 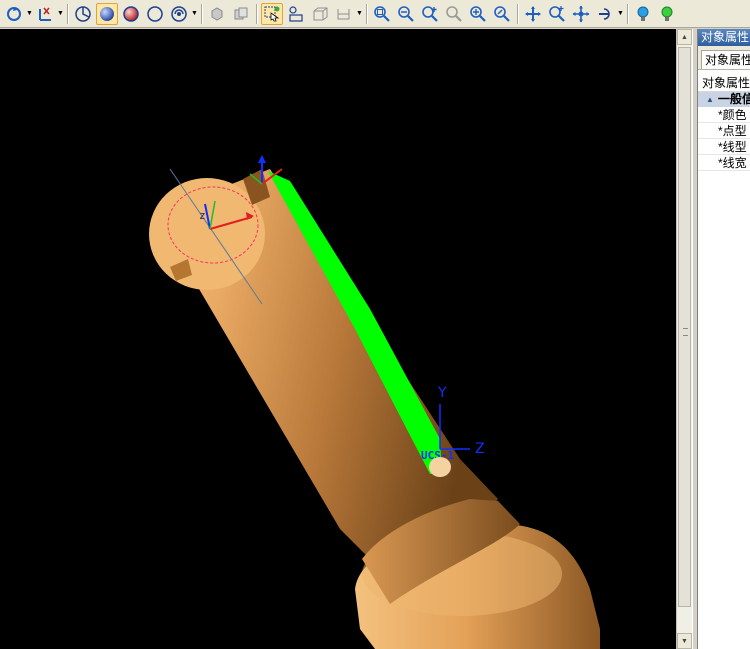 I want to click on shaded-edges-button, so click(x=131, y=14).